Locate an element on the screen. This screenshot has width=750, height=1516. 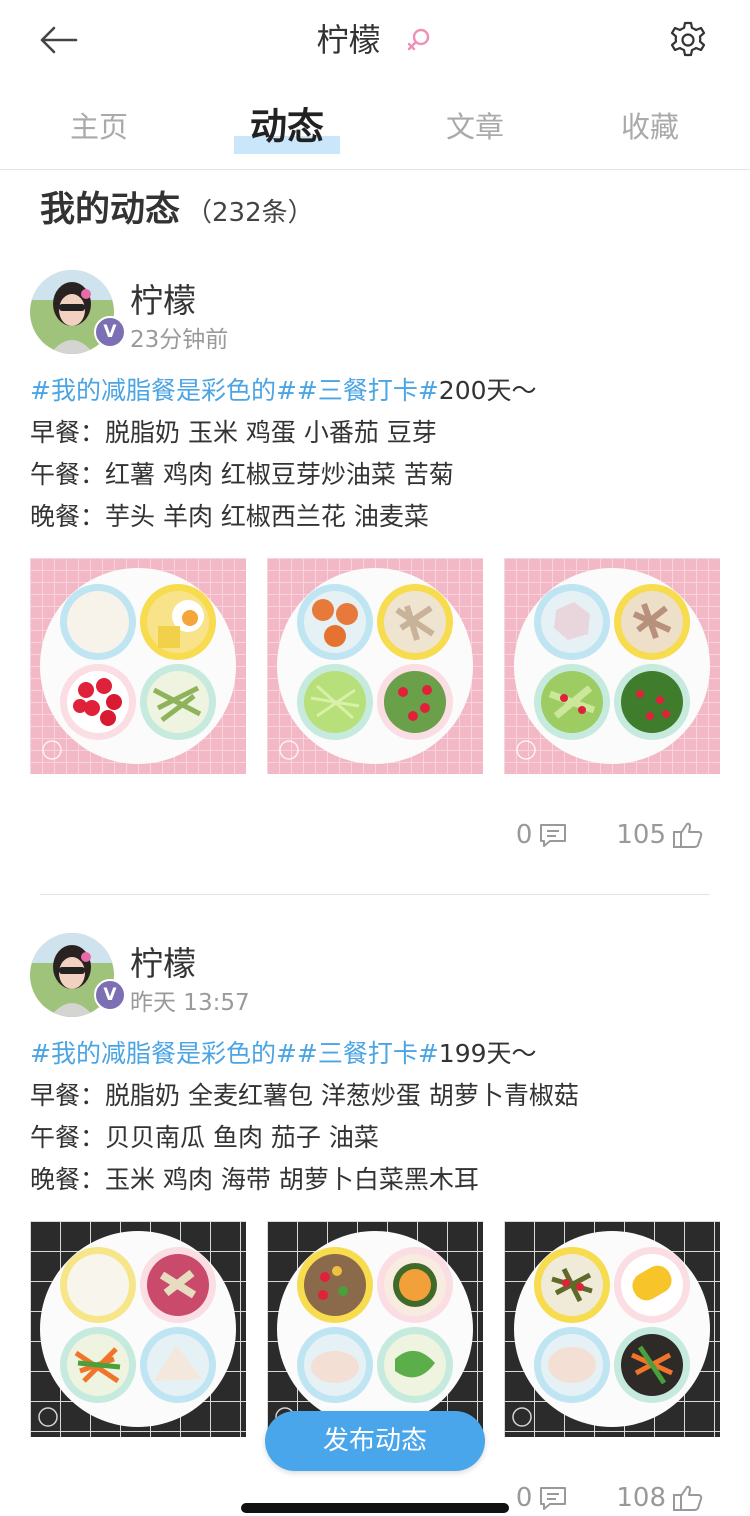
tab-moments: 动态 is located at coordinates (287, 127).